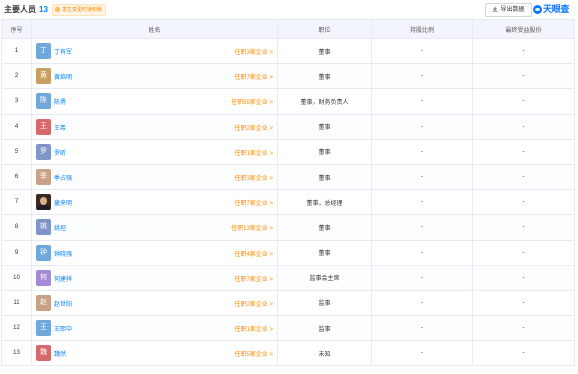  Describe the element at coordinates (60, 152) in the screenshot. I see `person-name-link: 罗昕` at that location.